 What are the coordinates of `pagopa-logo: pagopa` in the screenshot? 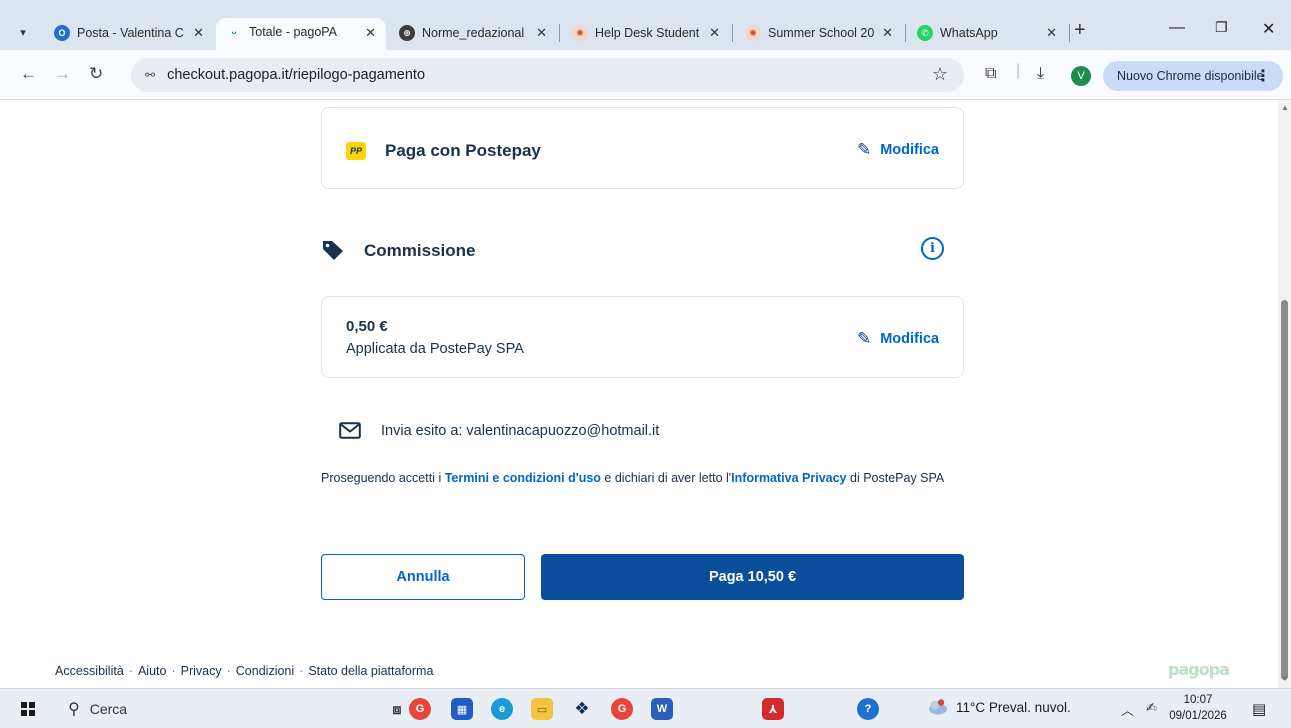 It's located at (1199, 669).